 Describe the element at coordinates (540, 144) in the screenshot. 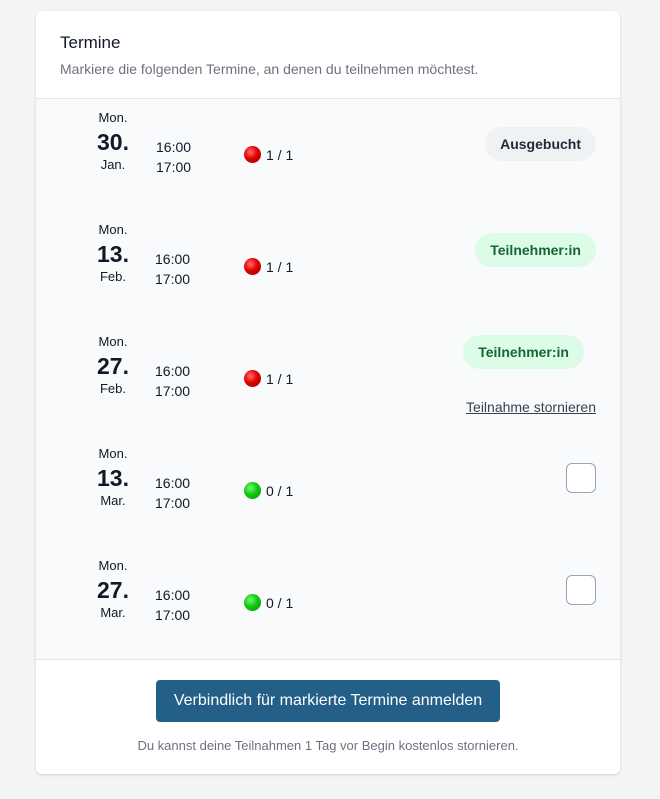

I see `status-badge: Ausgebucht` at that location.